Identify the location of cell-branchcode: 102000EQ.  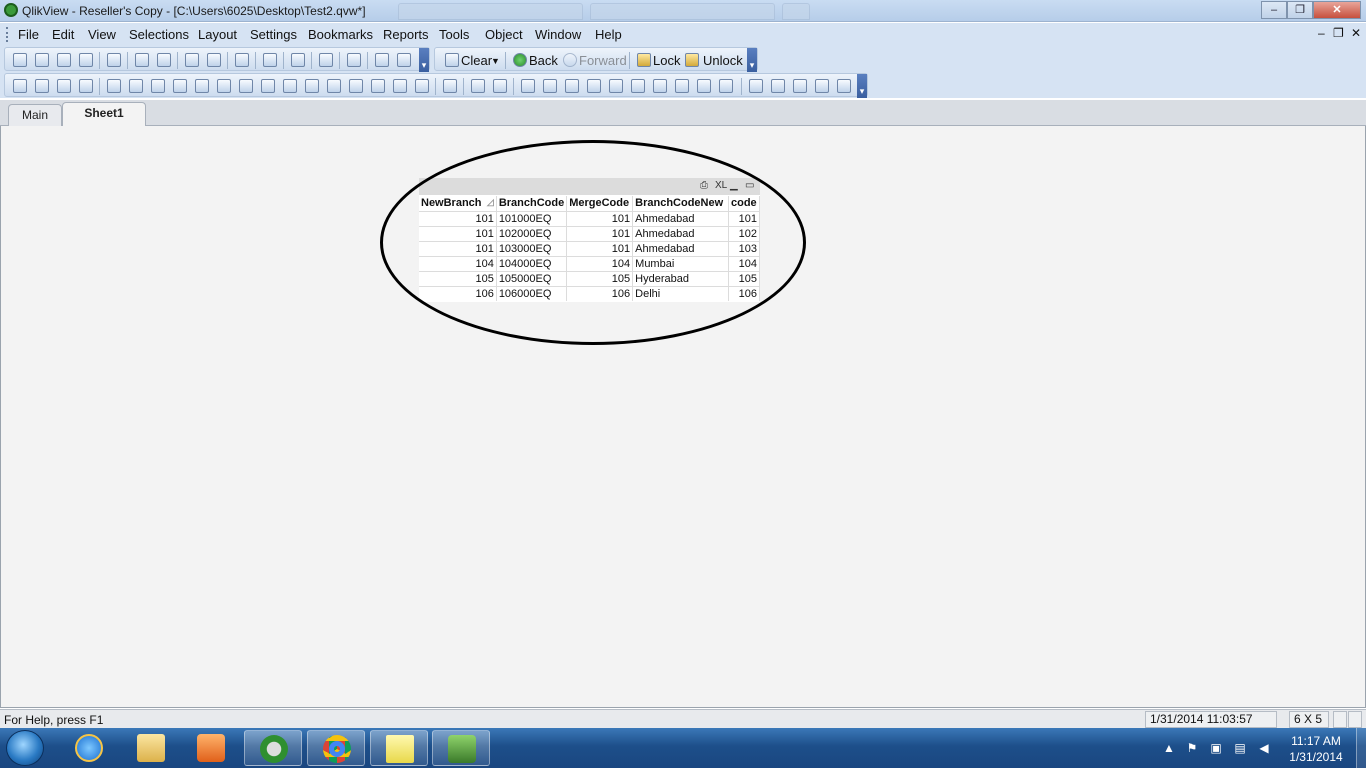
(532, 233).